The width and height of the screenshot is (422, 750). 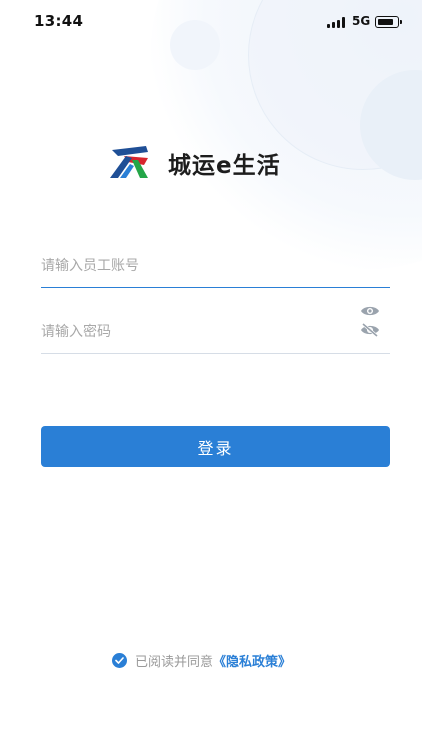 I want to click on network-type: 5G, so click(x=361, y=21).